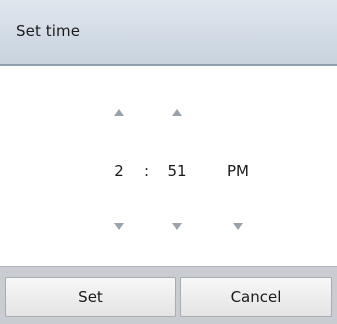 The image size is (337, 324). What do you see at coordinates (238, 171) in the screenshot?
I see `ampm-value: PM` at bounding box center [238, 171].